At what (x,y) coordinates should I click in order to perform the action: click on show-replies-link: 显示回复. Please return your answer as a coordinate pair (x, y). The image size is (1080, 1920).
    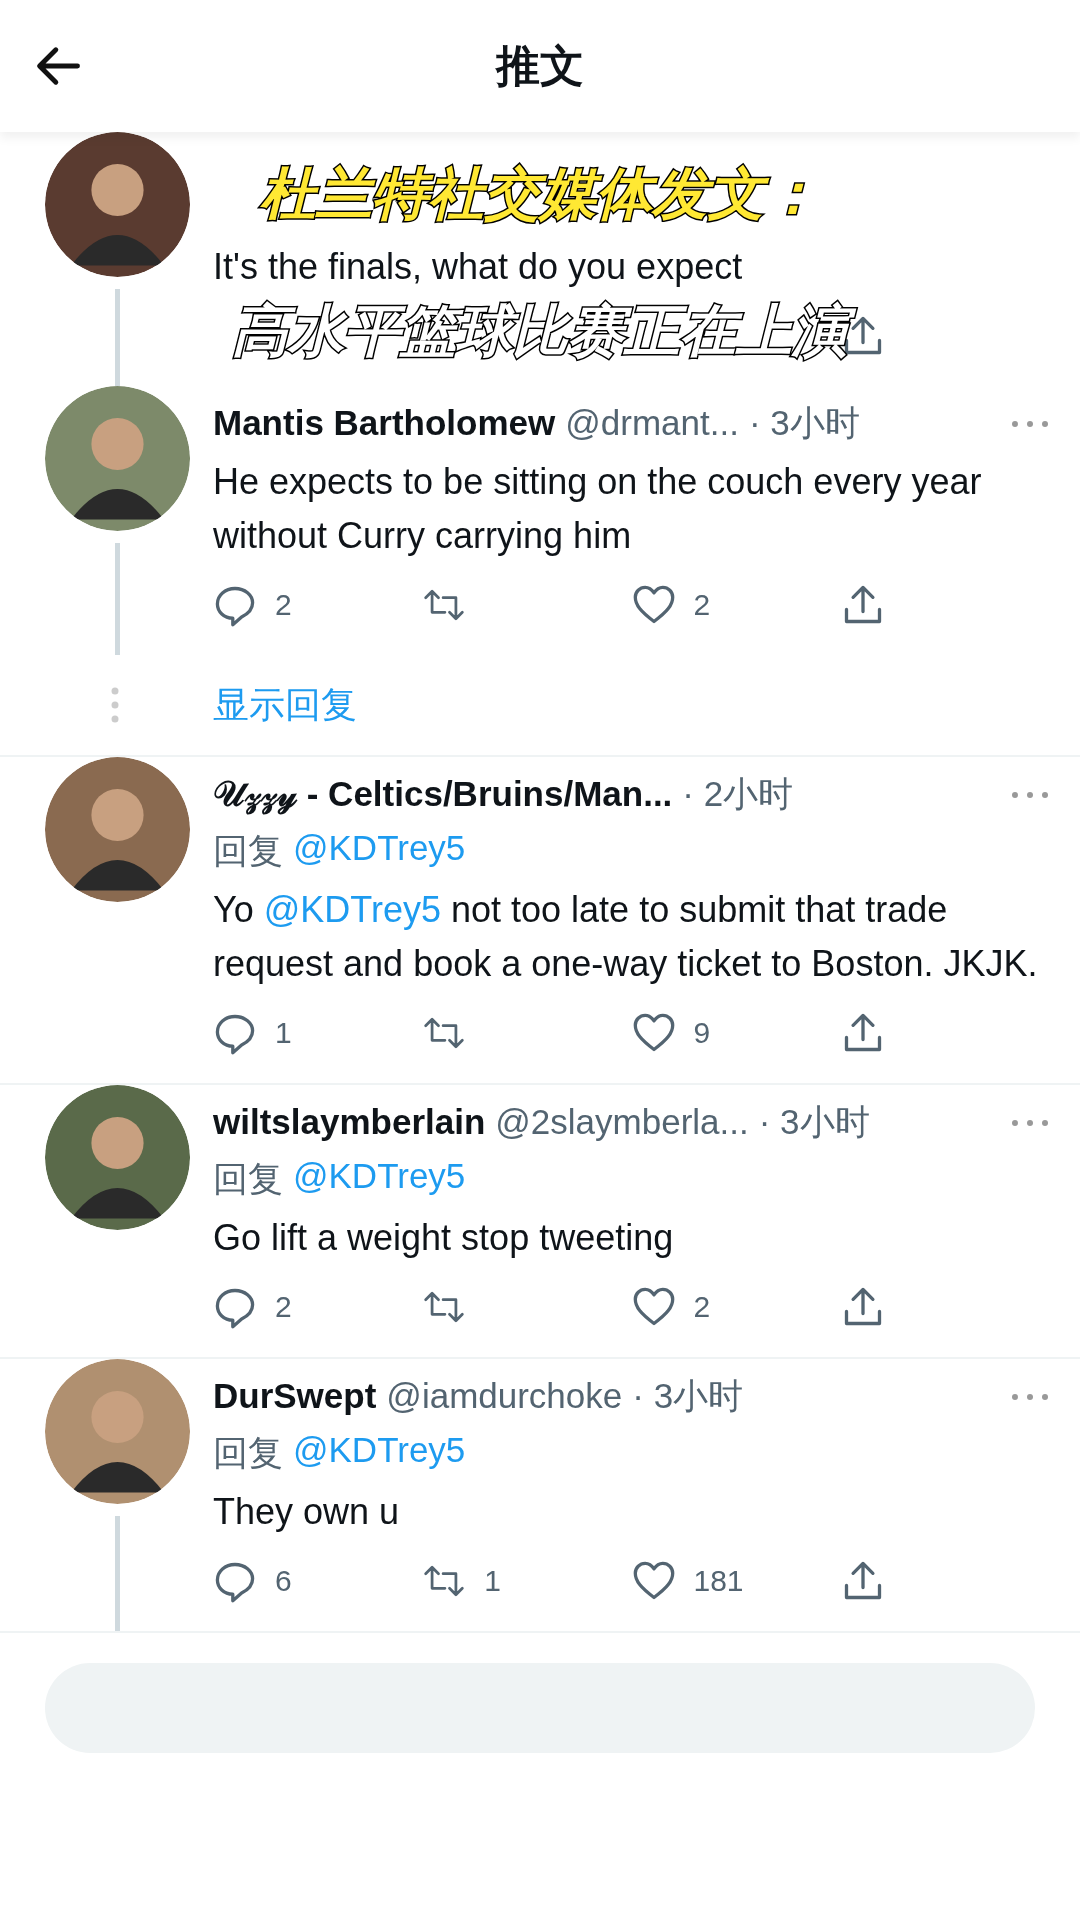
    Looking at the image, I should click on (285, 705).